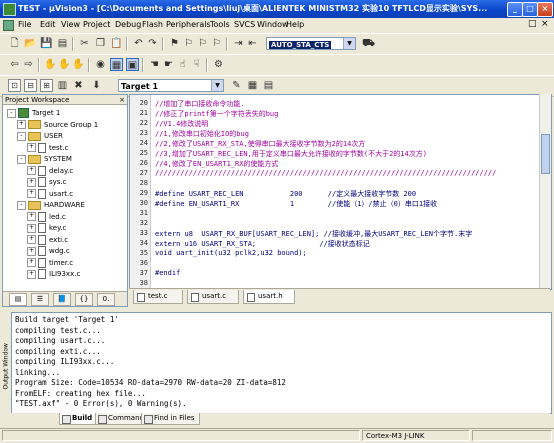 The width and height of the screenshot is (554, 443). I want to click on stop-build-icon: ✖, so click(78, 85).